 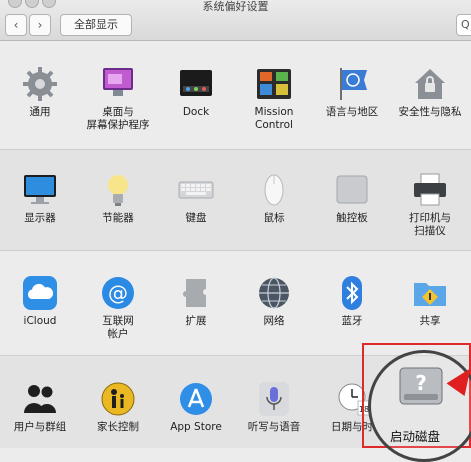 What do you see at coordinates (40, 112) in the screenshot?
I see `pane-label: 通用` at bounding box center [40, 112].